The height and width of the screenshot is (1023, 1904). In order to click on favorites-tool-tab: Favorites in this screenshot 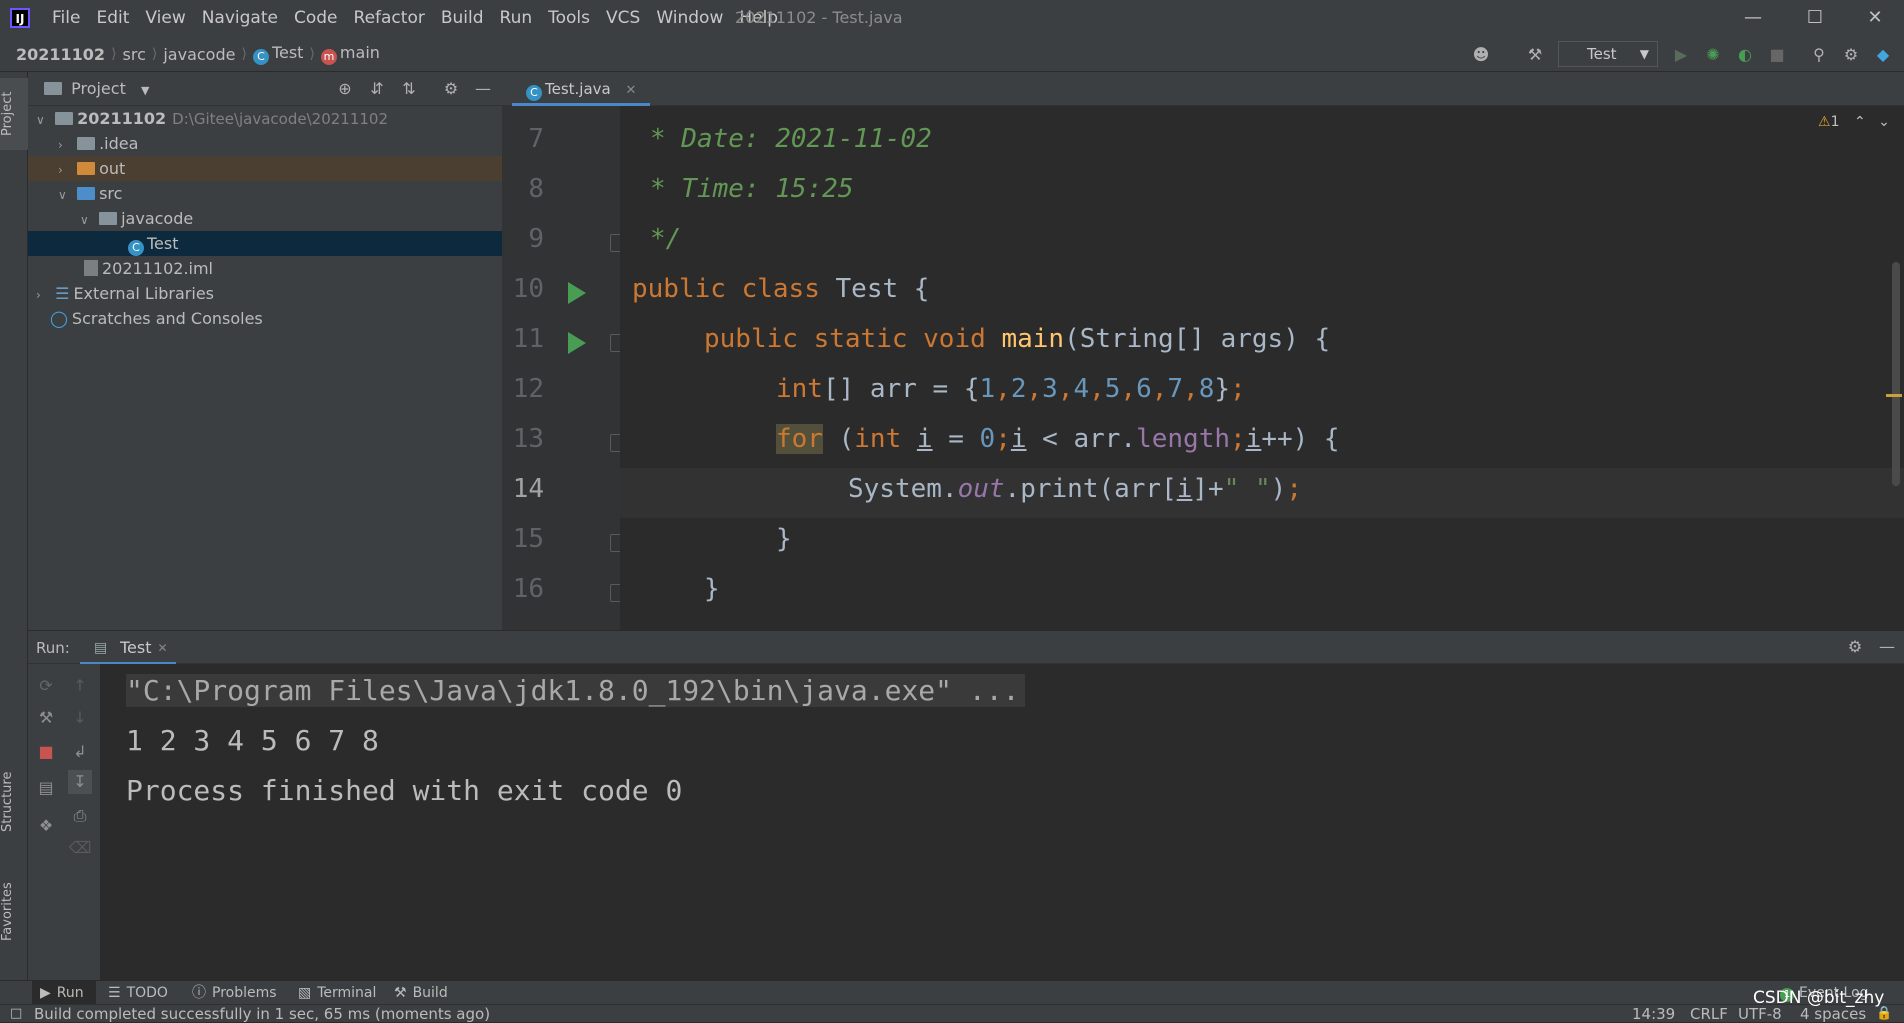, I will do `click(14, 912)`.